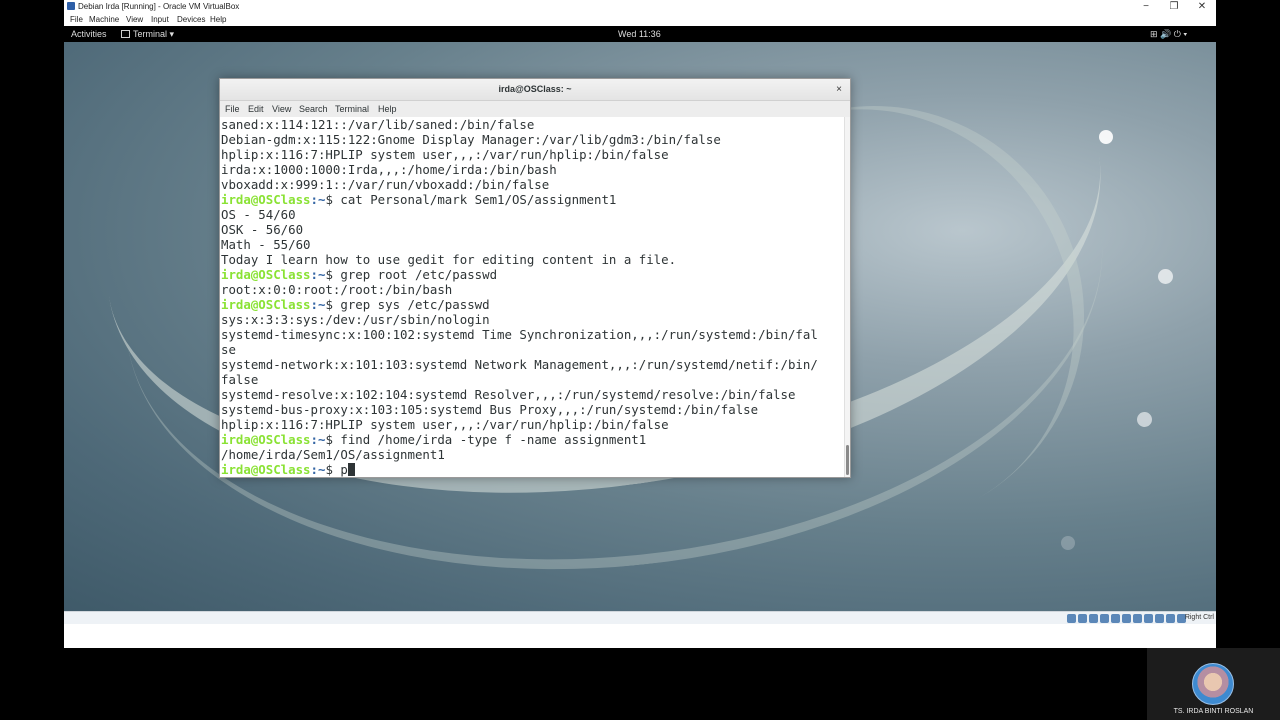  What do you see at coordinates (1202, 6) in the screenshot?
I see `close-button: ✕` at bounding box center [1202, 6].